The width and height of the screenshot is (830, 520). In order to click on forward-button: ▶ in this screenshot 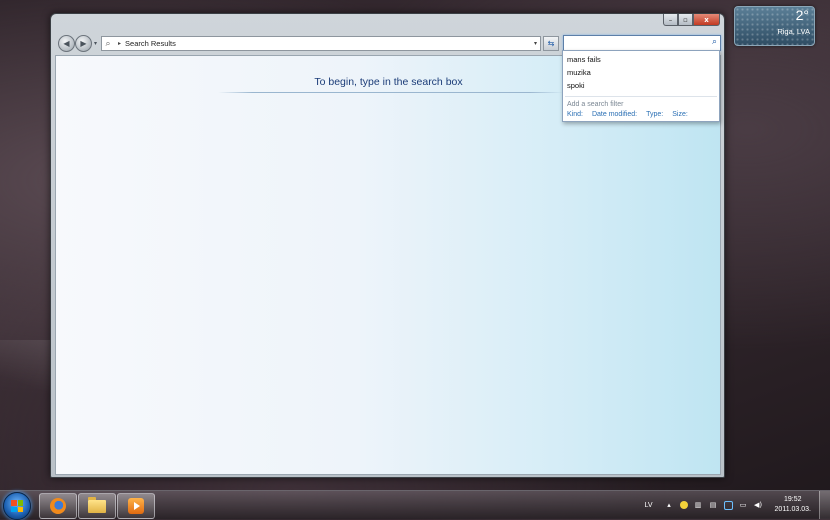, I will do `click(83, 43)`.